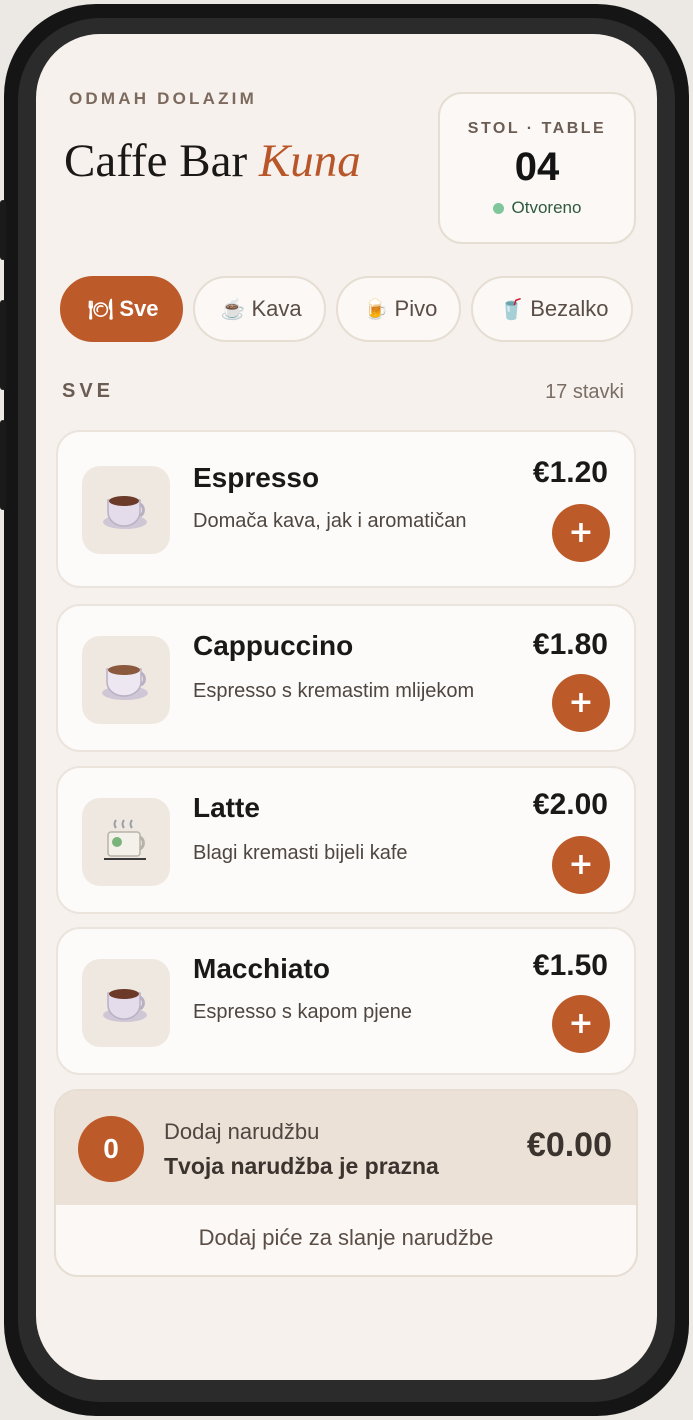 This screenshot has width=693, height=1420. What do you see at coordinates (300, 853) in the screenshot?
I see `item-description: Blagi kremasti bijeli kafe` at bounding box center [300, 853].